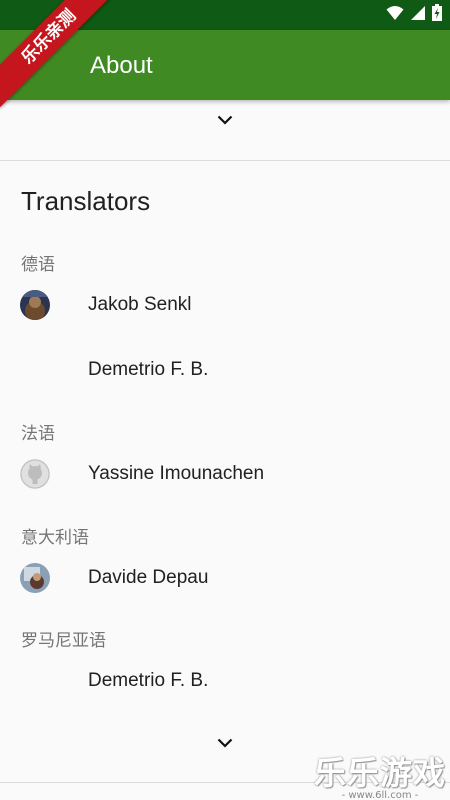  I want to click on watermark: 乐乐游戏 - www.6ll.com -, so click(380, 774).